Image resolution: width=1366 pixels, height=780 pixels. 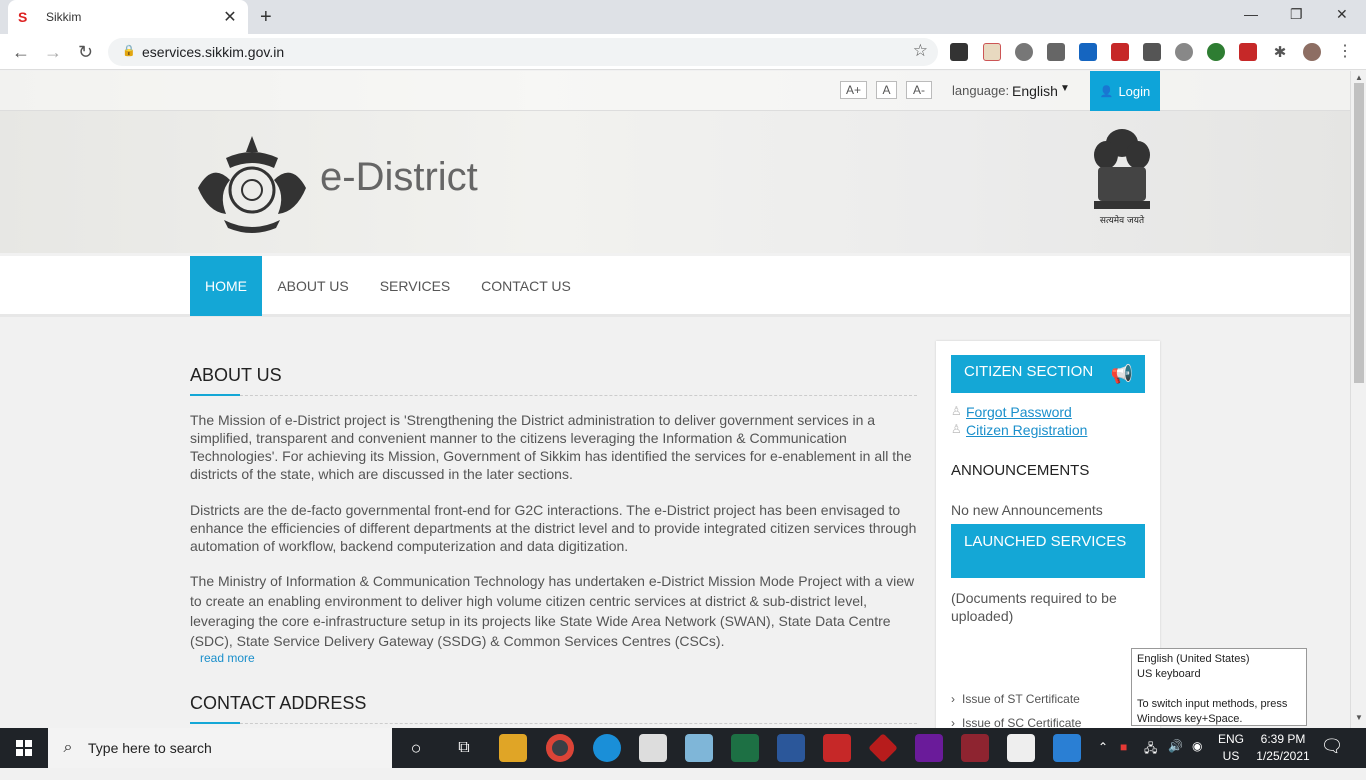 What do you see at coordinates (278, 703) in the screenshot?
I see `contact-address-heading: CONTACT ADDRESS` at bounding box center [278, 703].